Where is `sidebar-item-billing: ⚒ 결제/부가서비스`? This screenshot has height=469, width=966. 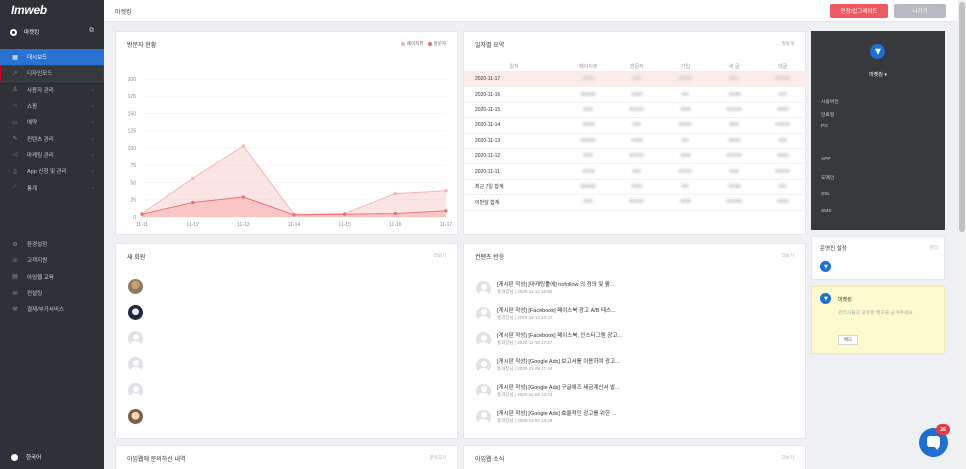 sidebar-item-billing: ⚒ 결제/부가서비스 is located at coordinates (52, 309).